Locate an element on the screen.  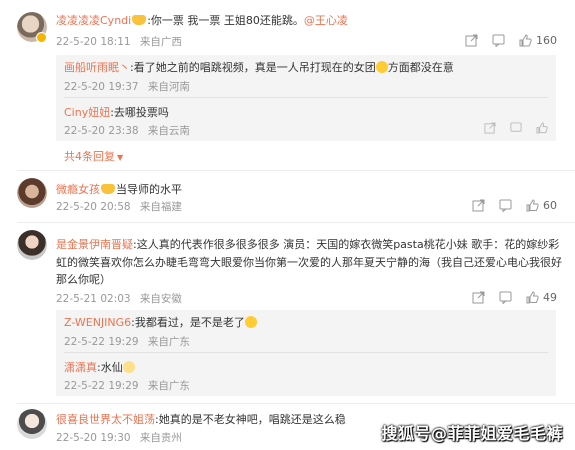
reply-line: Ciny妞妞:去哪投票吗 is located at coordinates (116, 112).